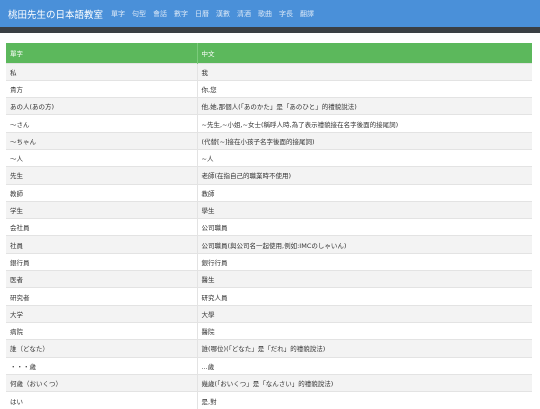 The height and width of the screenshot is (409, 540). Describe the element at coordinates (102, 53) in the screenshot. I see `column-header-word: 單字` at that location.